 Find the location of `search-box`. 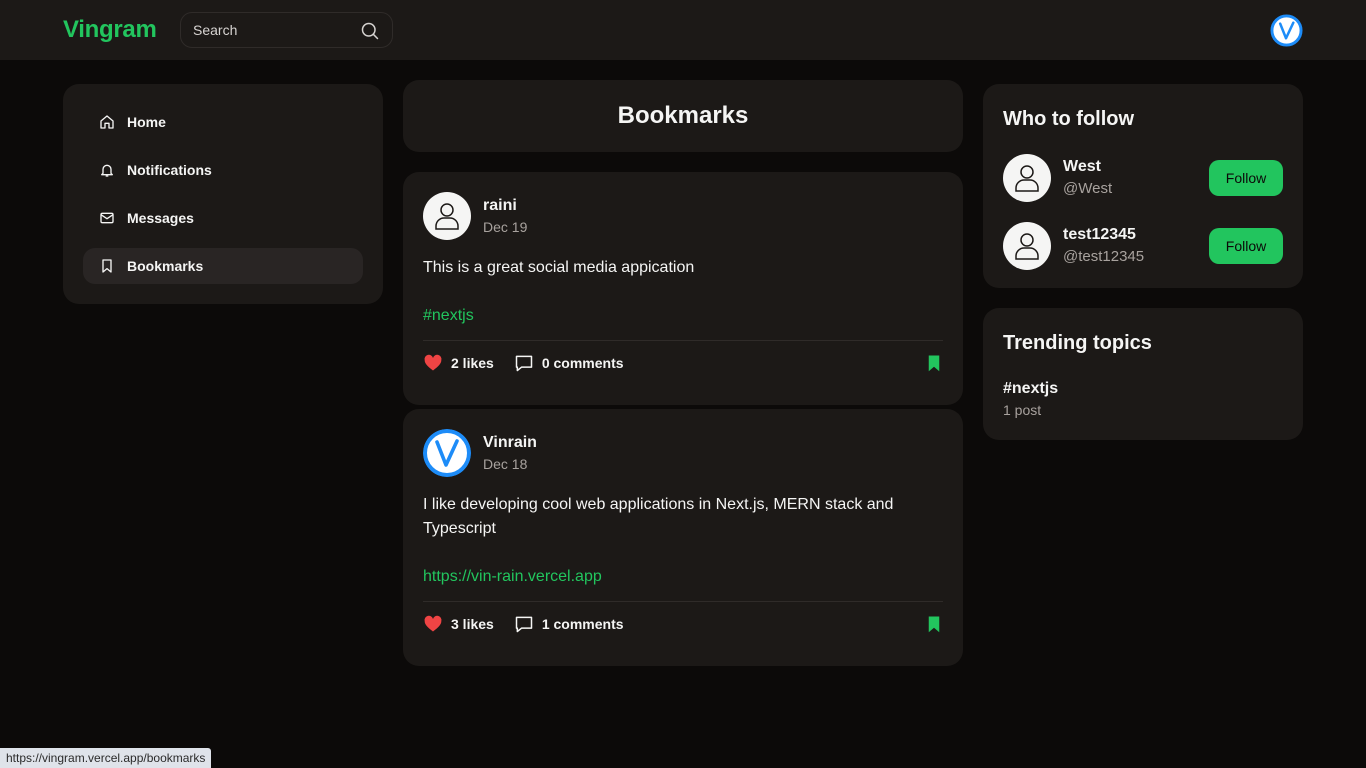

search-box is located at coordinates (286, 30).